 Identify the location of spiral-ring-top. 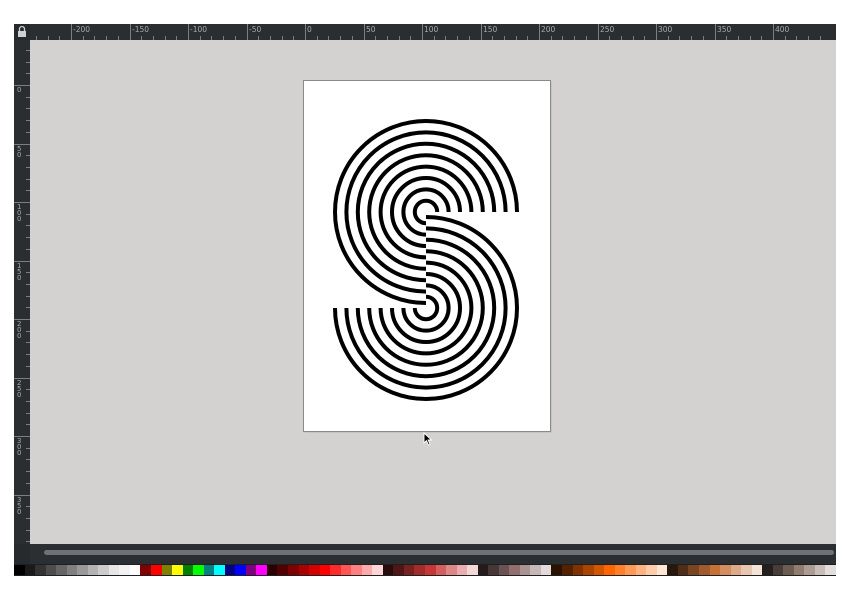
(426, 212).